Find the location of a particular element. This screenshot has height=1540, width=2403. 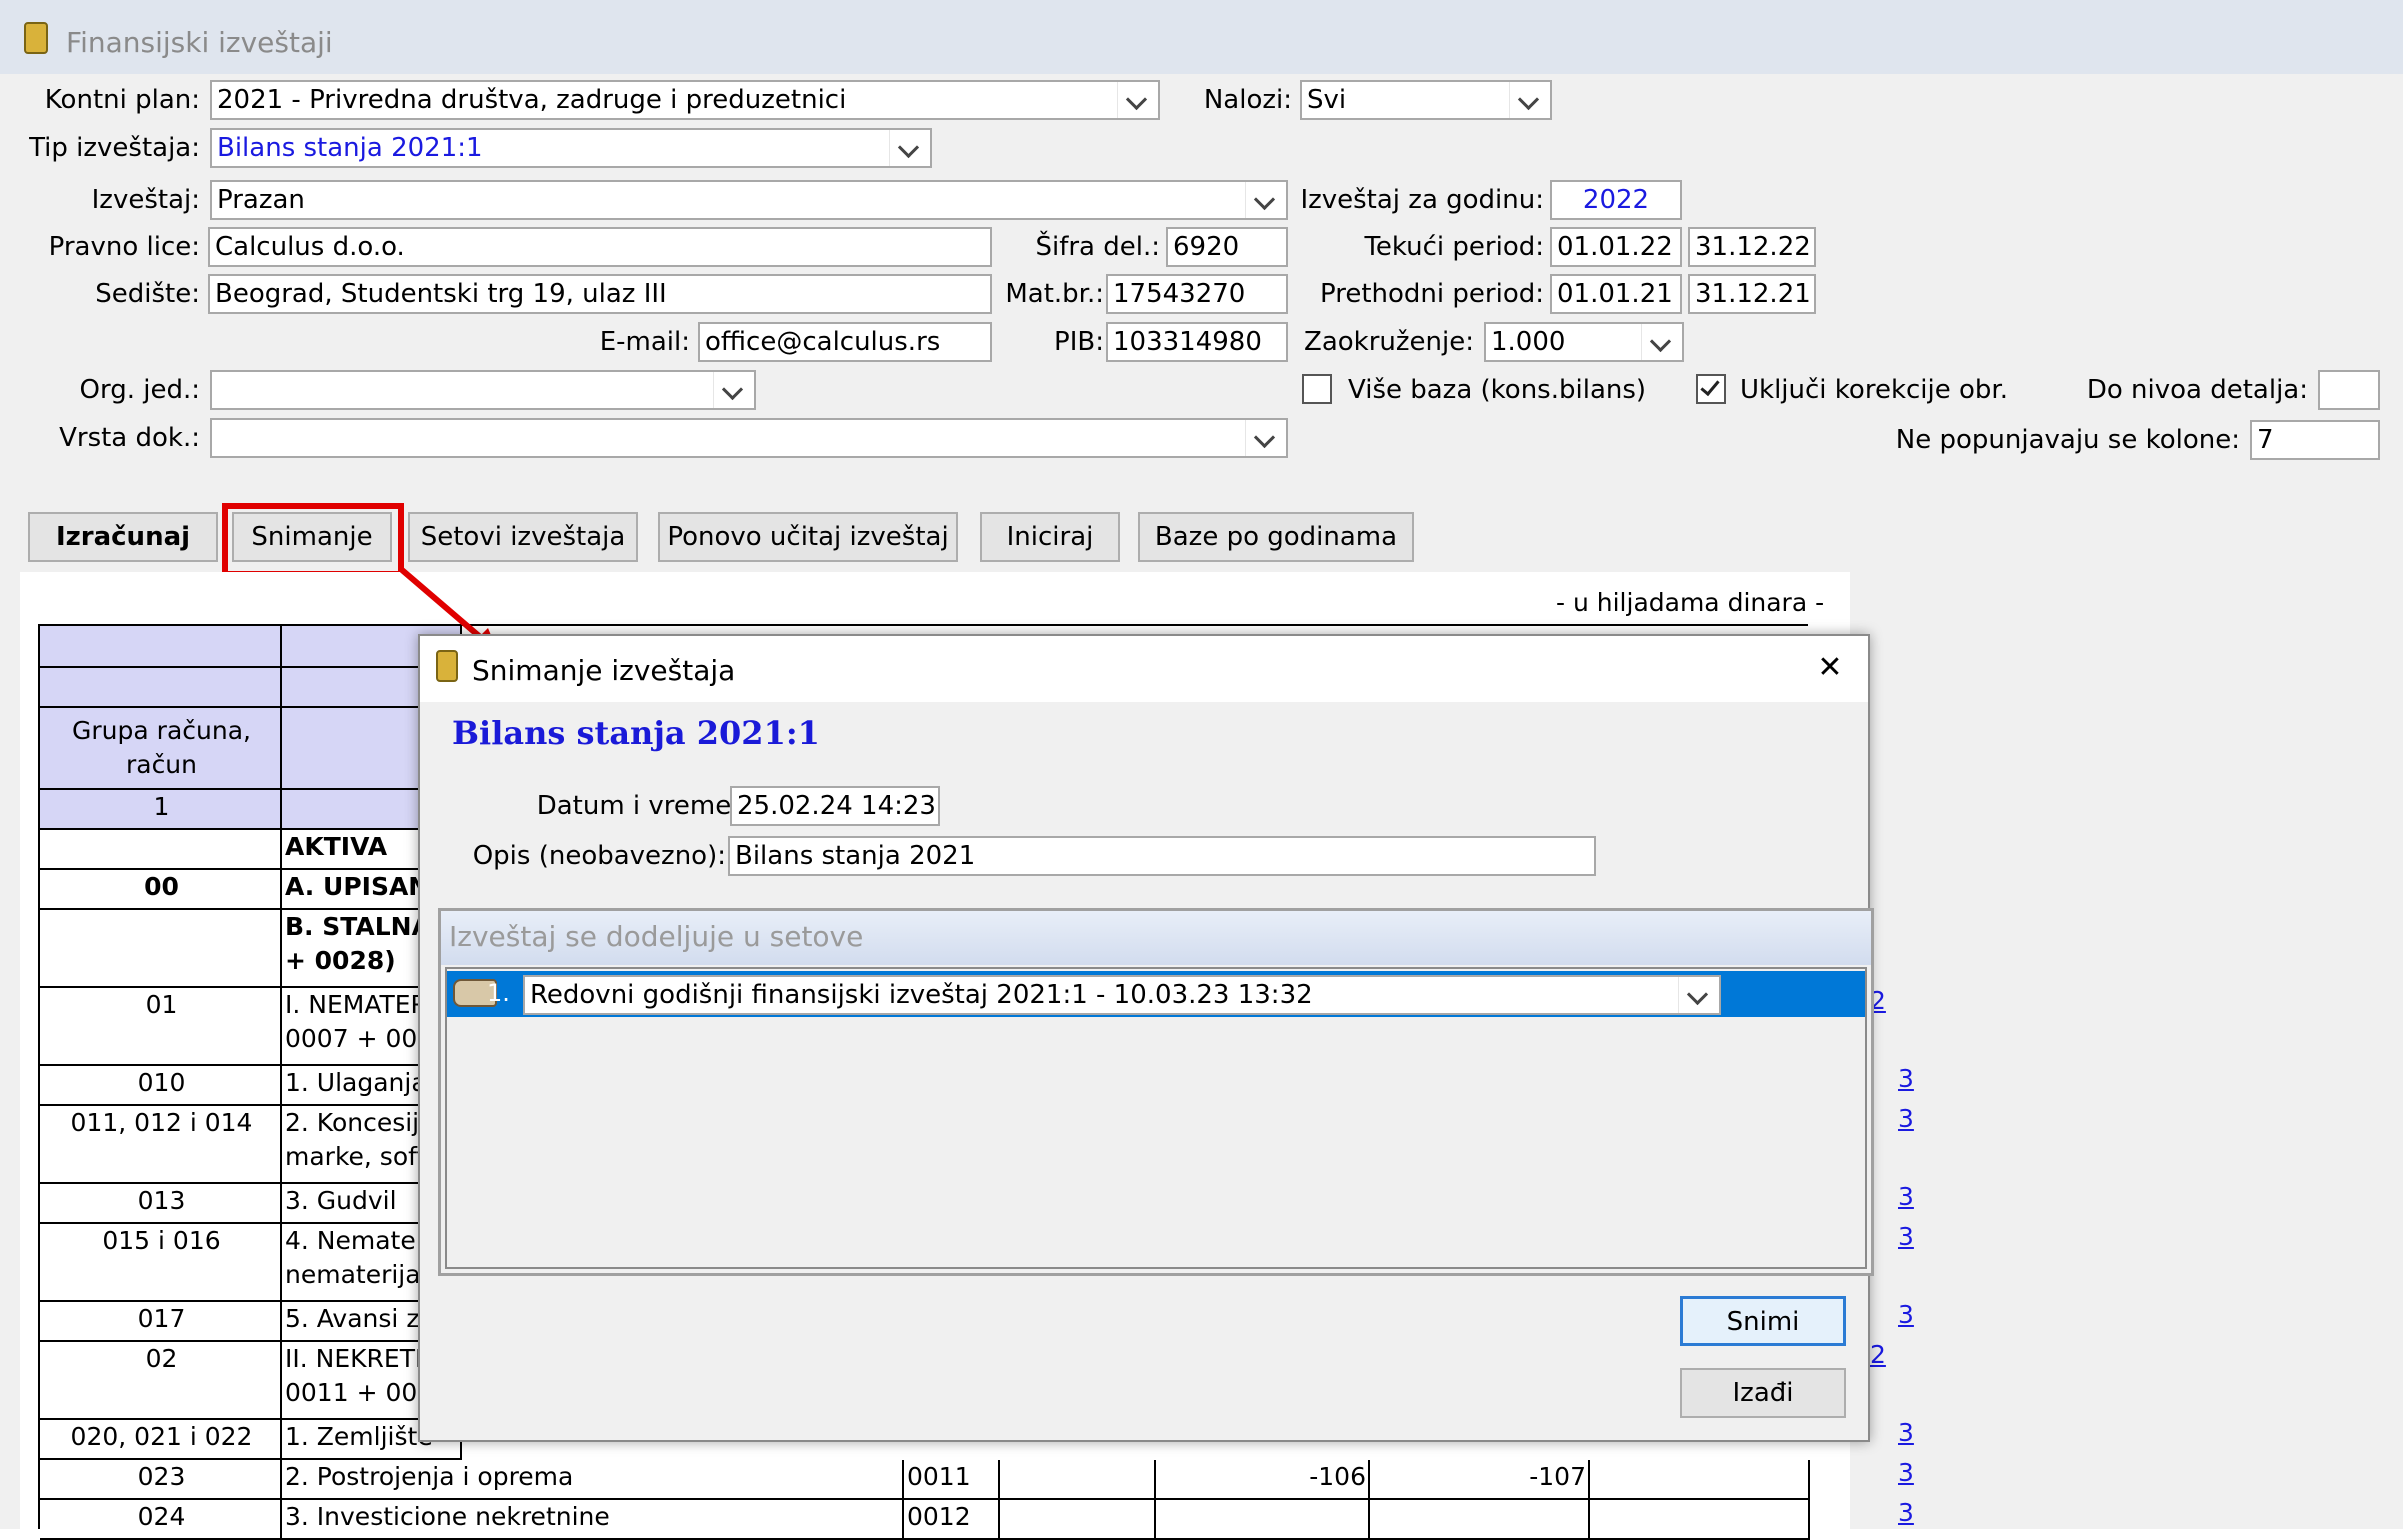

tekuci-period-label: Tekući period: is located at coordinates (1454, 247).